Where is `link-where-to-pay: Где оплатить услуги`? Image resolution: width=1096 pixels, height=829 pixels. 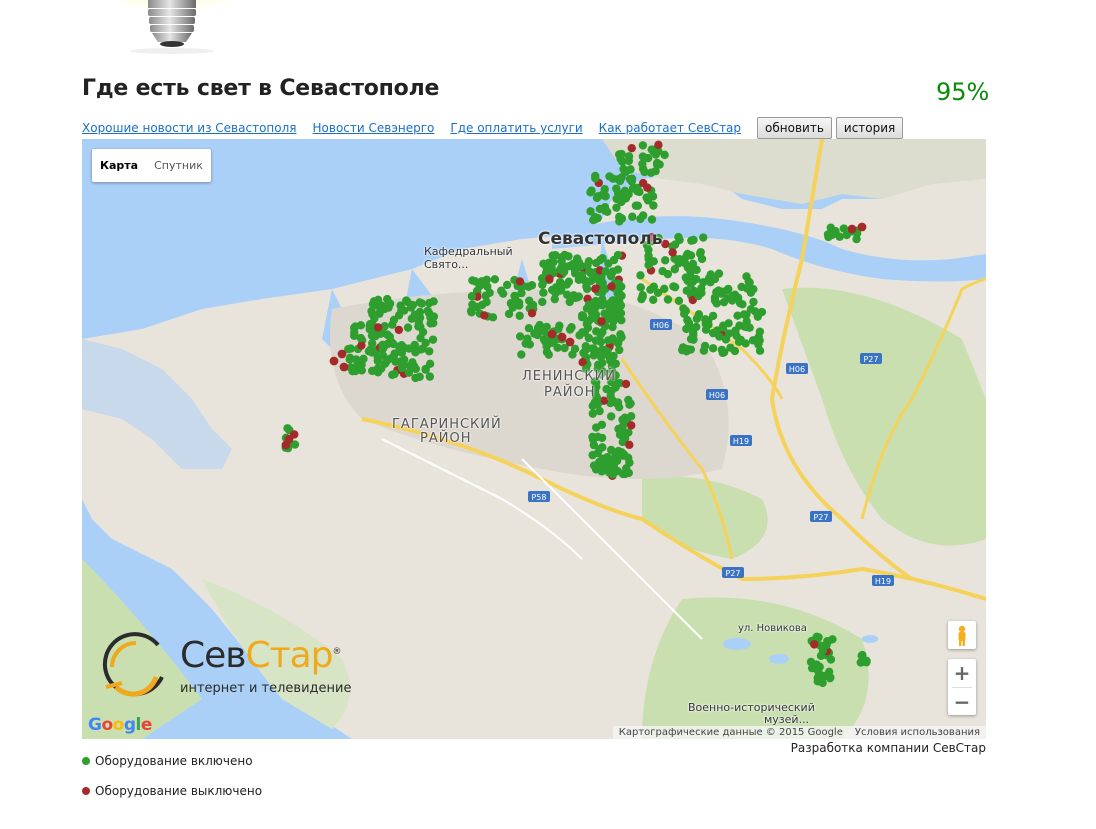 link-where-to-pay: Где оплатить услуги is located at coordinates (516, 128).